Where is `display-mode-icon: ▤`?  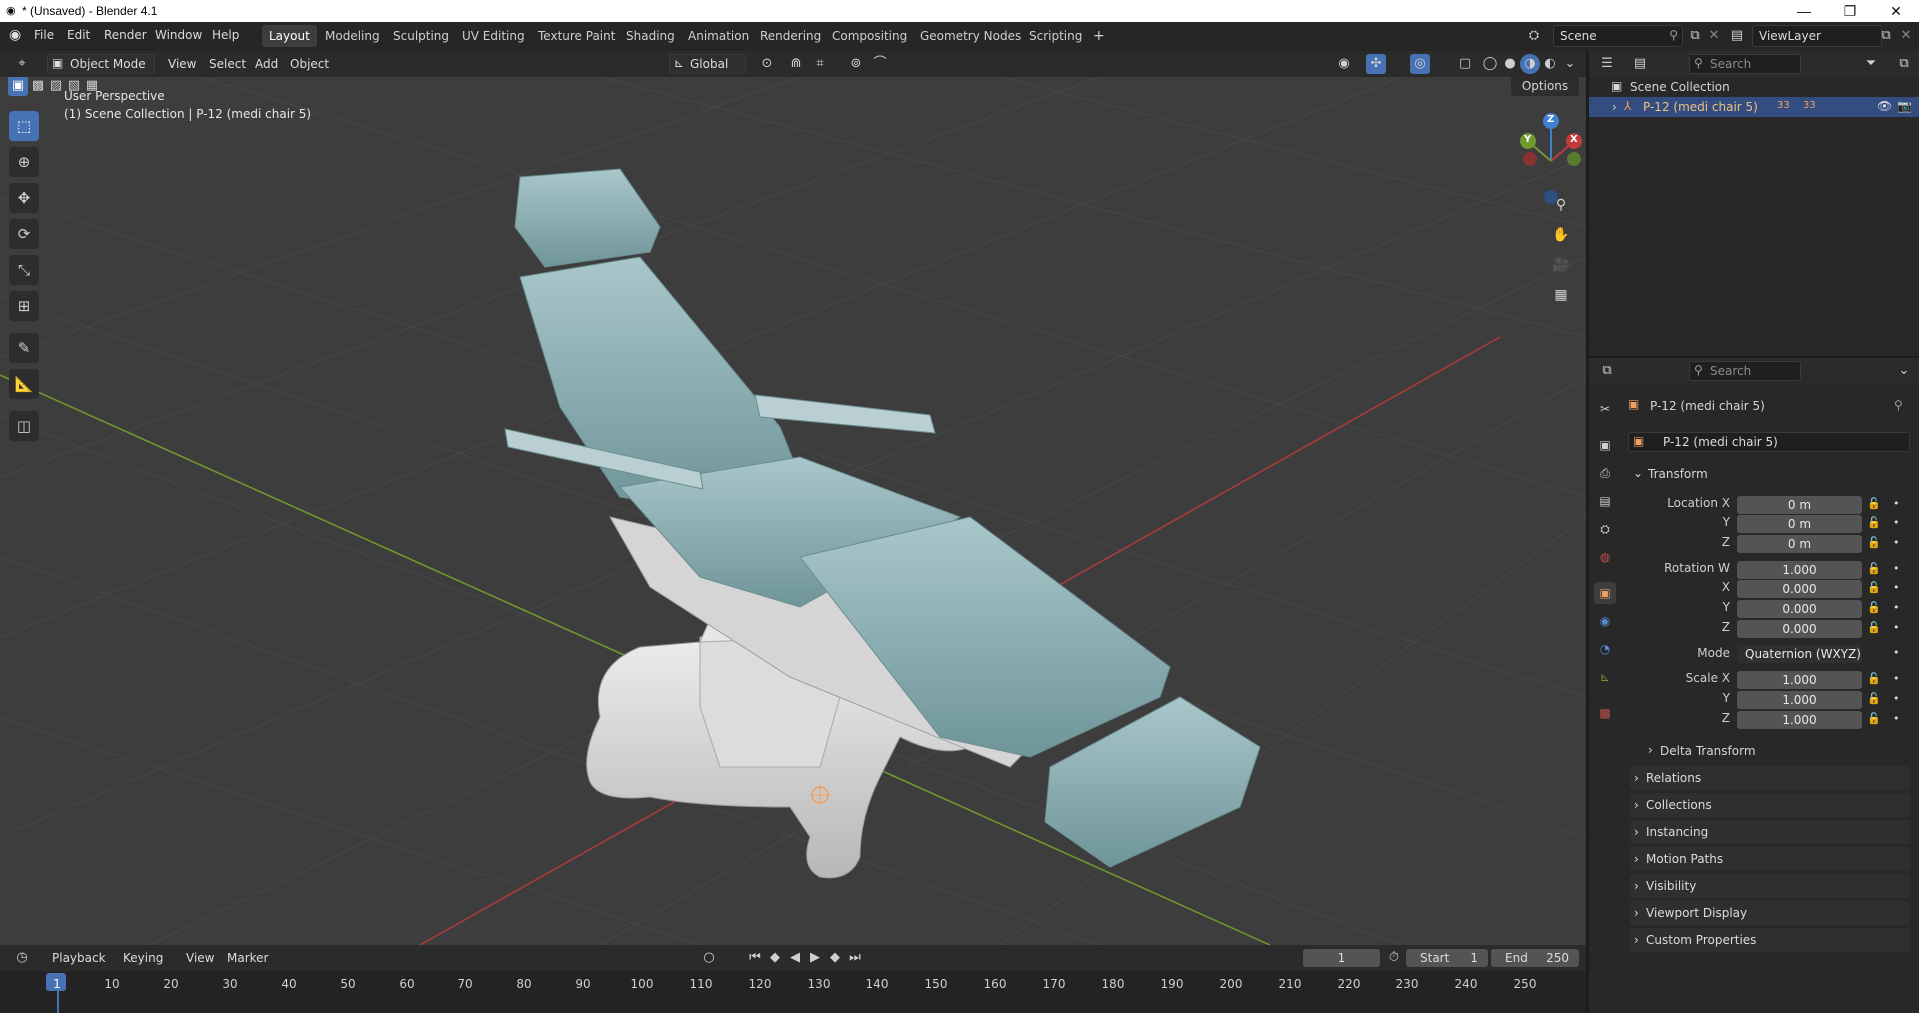 display-mode-icon: ▤ is located at coordinates (1640, 64).